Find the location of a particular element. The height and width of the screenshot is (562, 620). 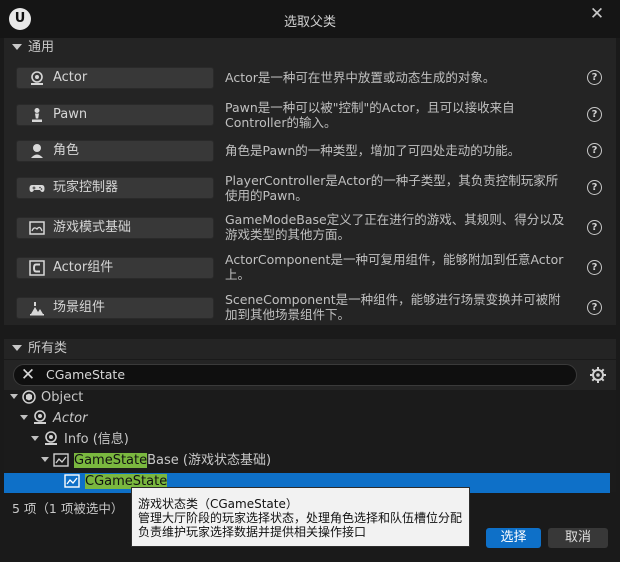

class-description: ActorComponent是一种可复用组件，能够附加到任意Actor上。 is located at coordinates (394, 267).